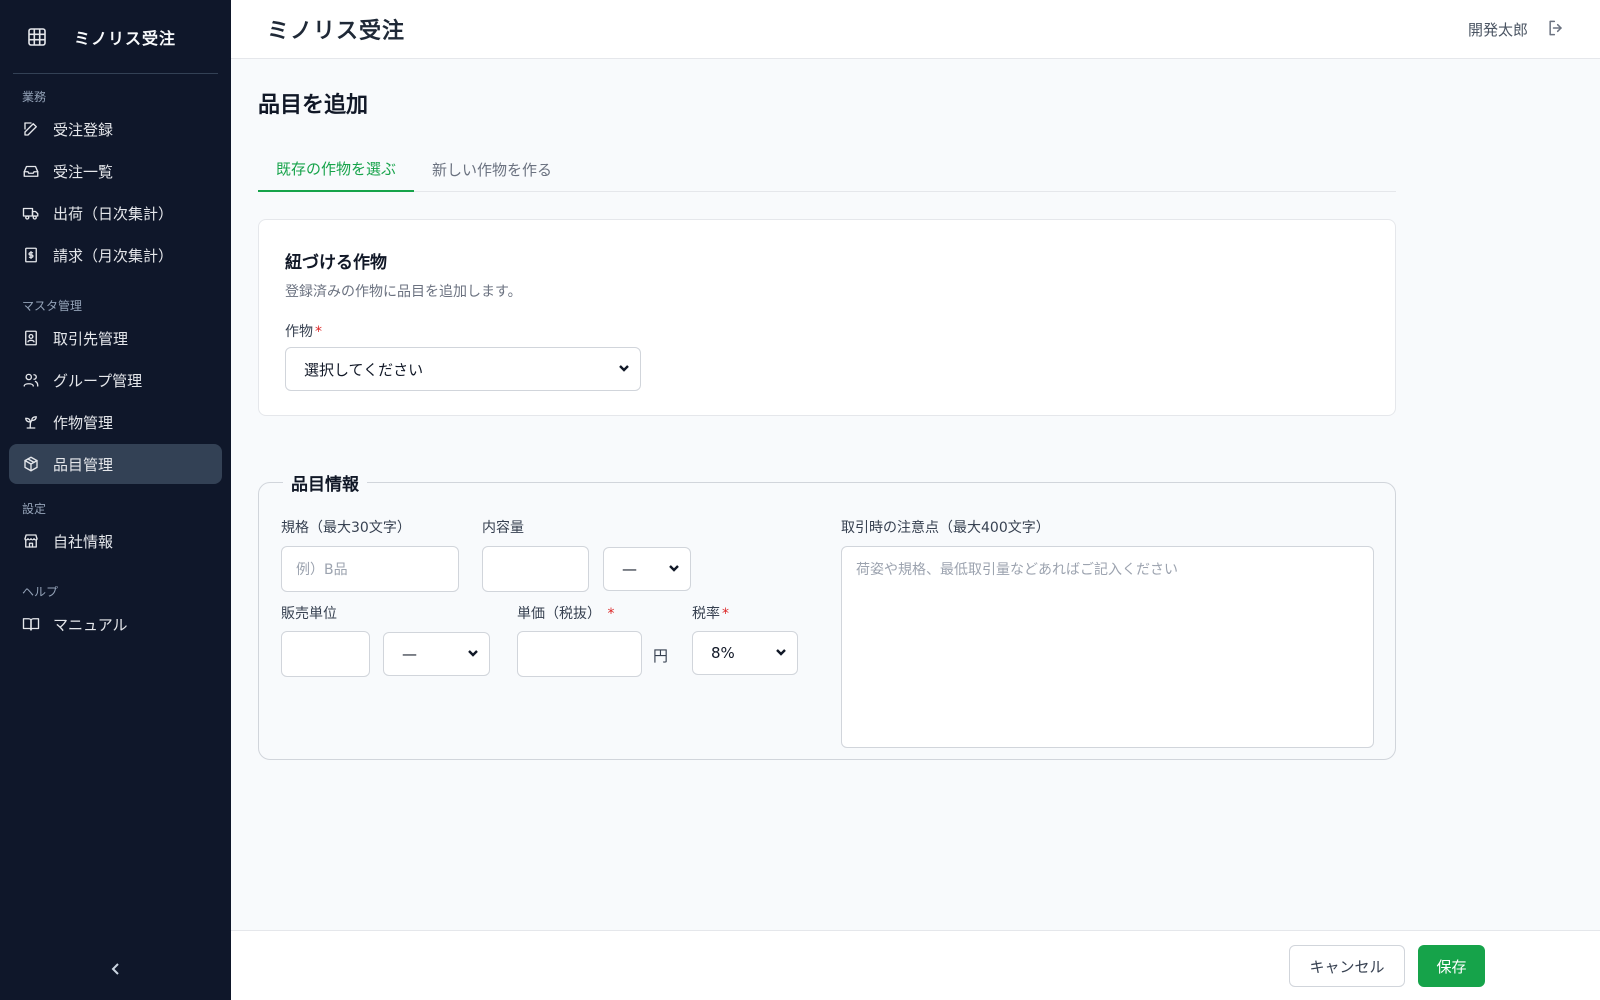 The width and height of the screenshot is (1600, 1000). Describe the element at coordinates (370, 569) in the screenshot. I see `spec-input: 例）B品` at that location.